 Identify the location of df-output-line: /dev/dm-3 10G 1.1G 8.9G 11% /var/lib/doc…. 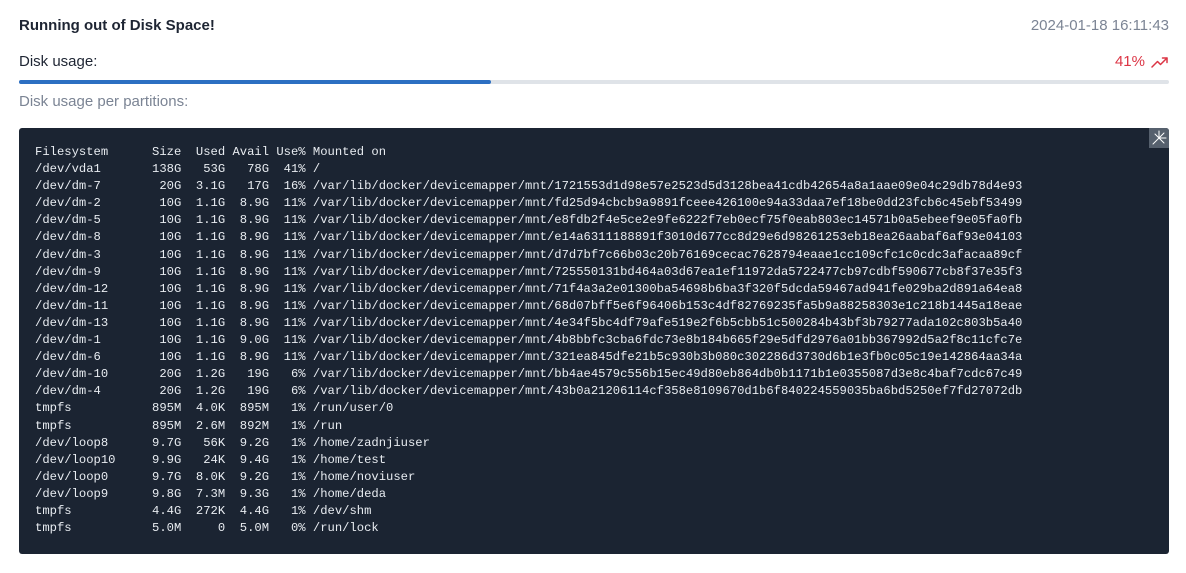
(529, 254).